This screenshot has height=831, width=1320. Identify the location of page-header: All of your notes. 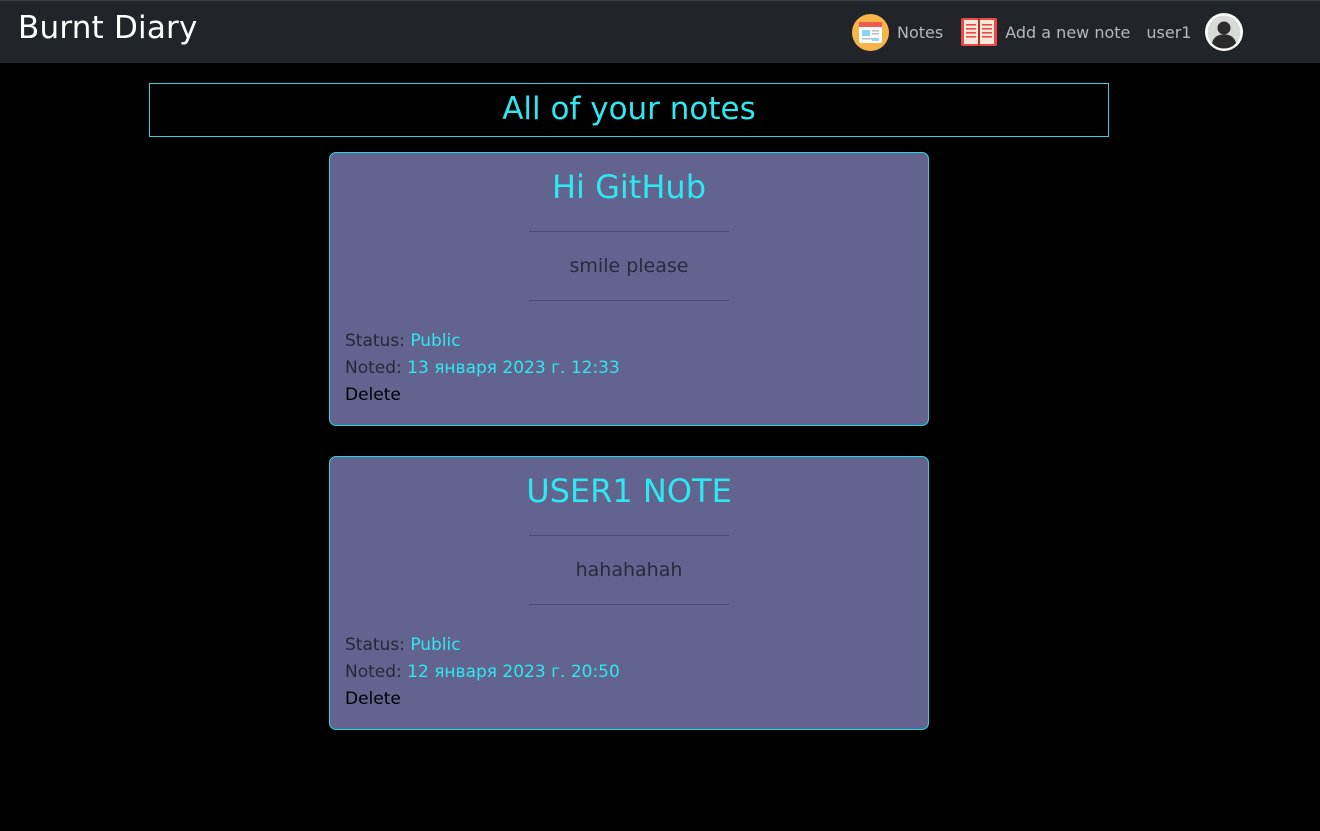
(629, 110).